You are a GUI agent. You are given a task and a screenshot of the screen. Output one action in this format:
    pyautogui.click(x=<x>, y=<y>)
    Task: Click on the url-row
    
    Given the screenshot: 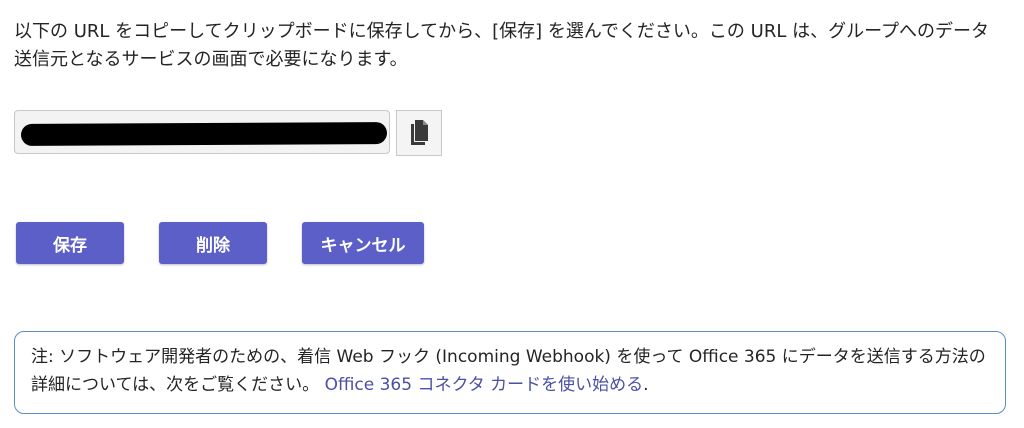 What is the action you would take?
    pyautogui.click(x=228, y=133)
    